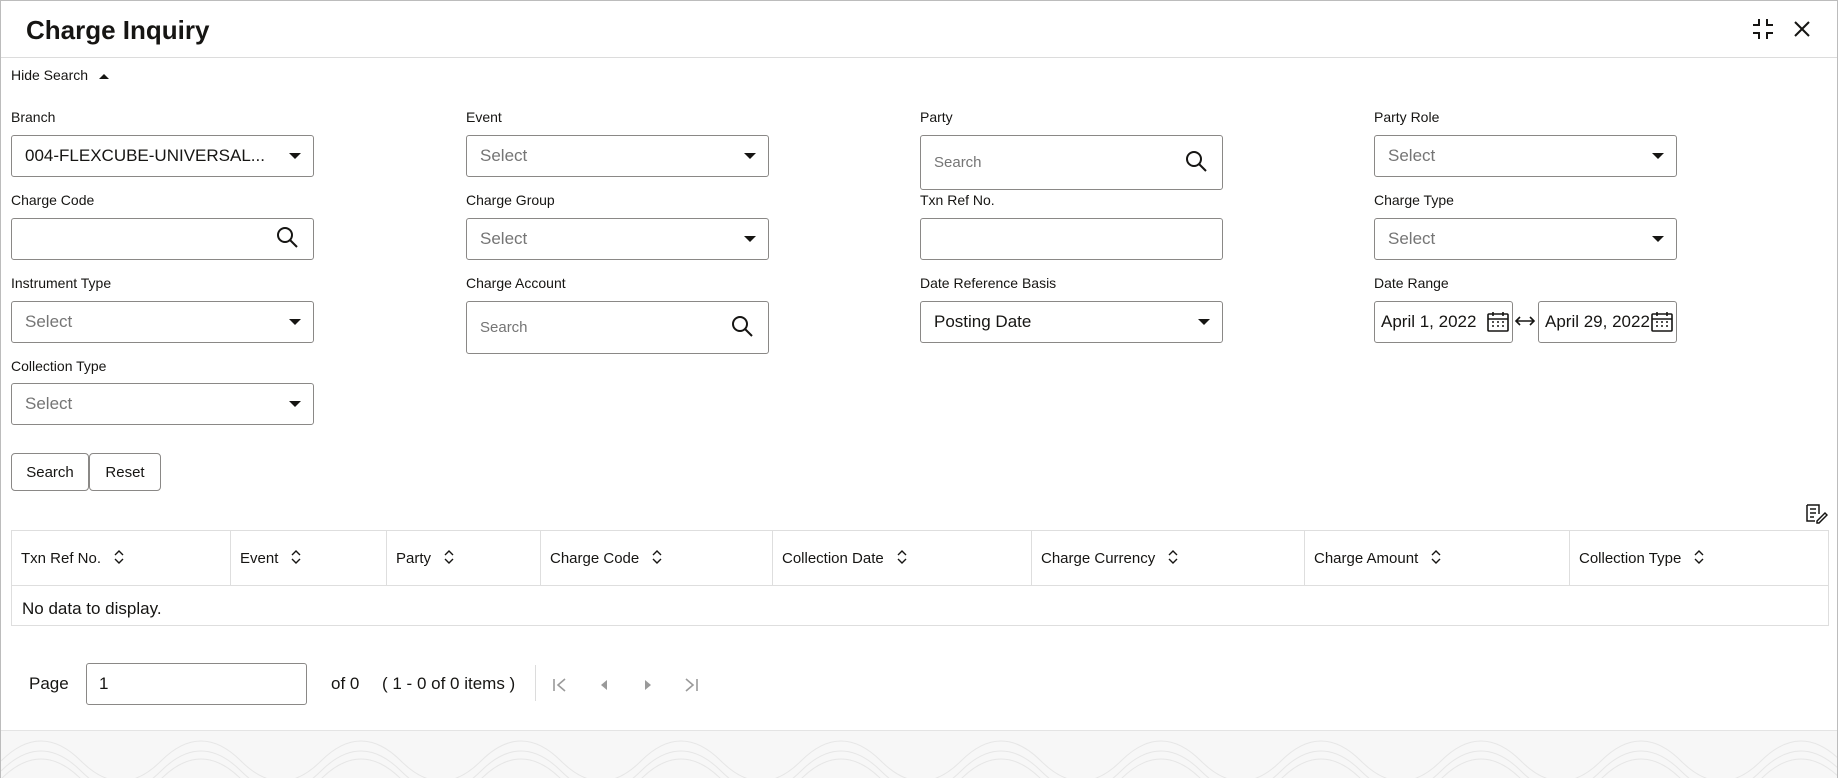  Describe the element at coordinates (1763, 29) in the screenshot. I see `collapse-corners-icon` at that location.